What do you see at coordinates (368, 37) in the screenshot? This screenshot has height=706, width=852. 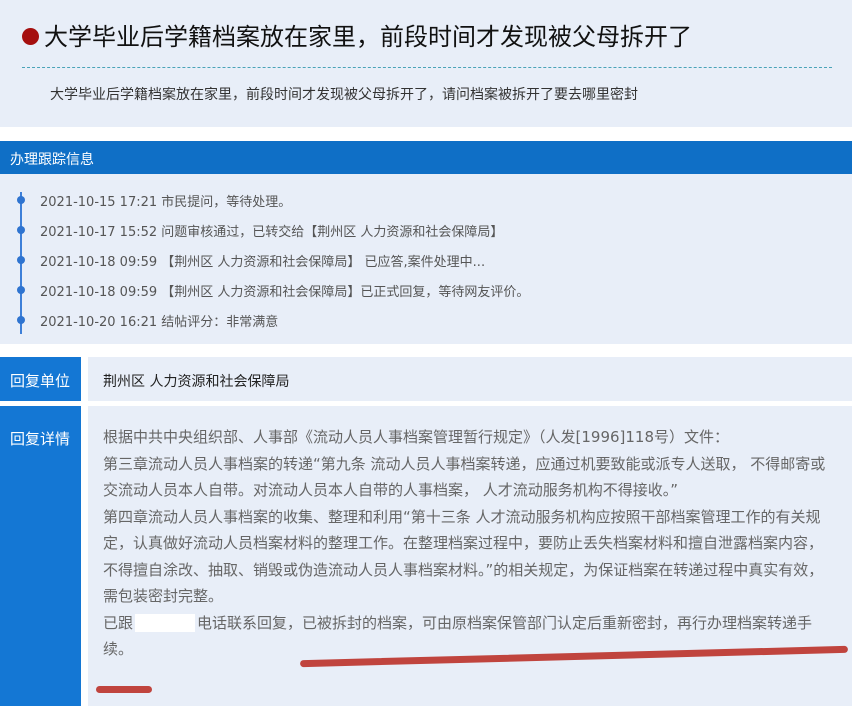 I see `question-title: 大学毕业后学籍档案放在家里，前段时间才发现被父母拆开了` at bounding box center [368, 37].